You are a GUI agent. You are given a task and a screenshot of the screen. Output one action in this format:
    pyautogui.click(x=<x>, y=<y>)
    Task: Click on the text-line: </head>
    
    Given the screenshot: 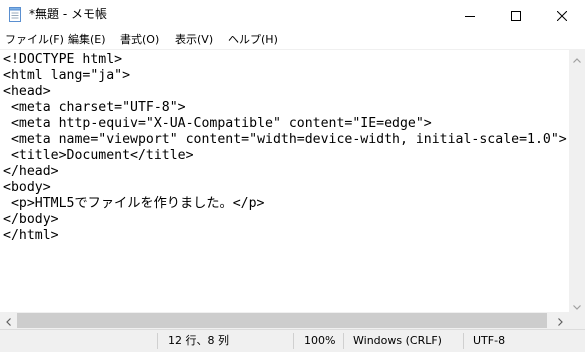 What is the action you would take?
    pyautogui.click(x=31, y=171)
    